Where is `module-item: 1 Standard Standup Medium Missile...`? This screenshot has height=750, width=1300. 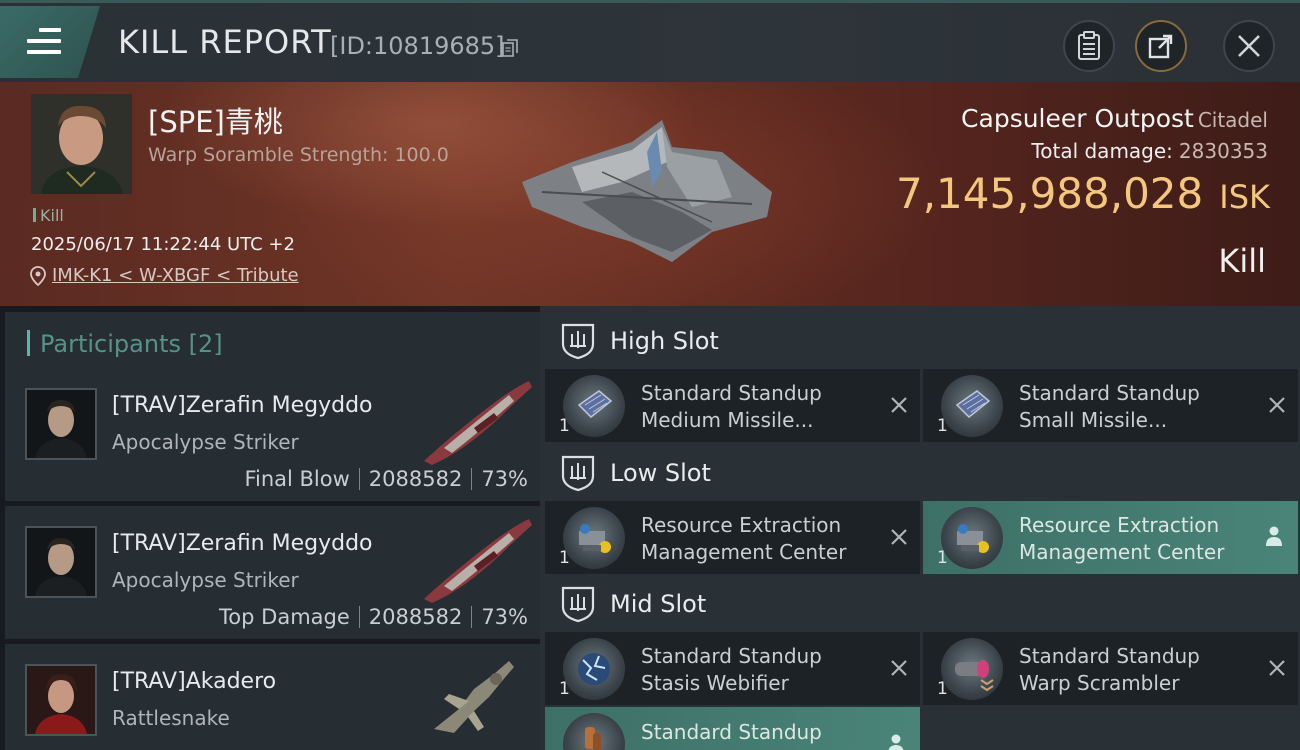
module-item: 1 Standard Standup Medium Missile... is located at coordinates (732, 405).